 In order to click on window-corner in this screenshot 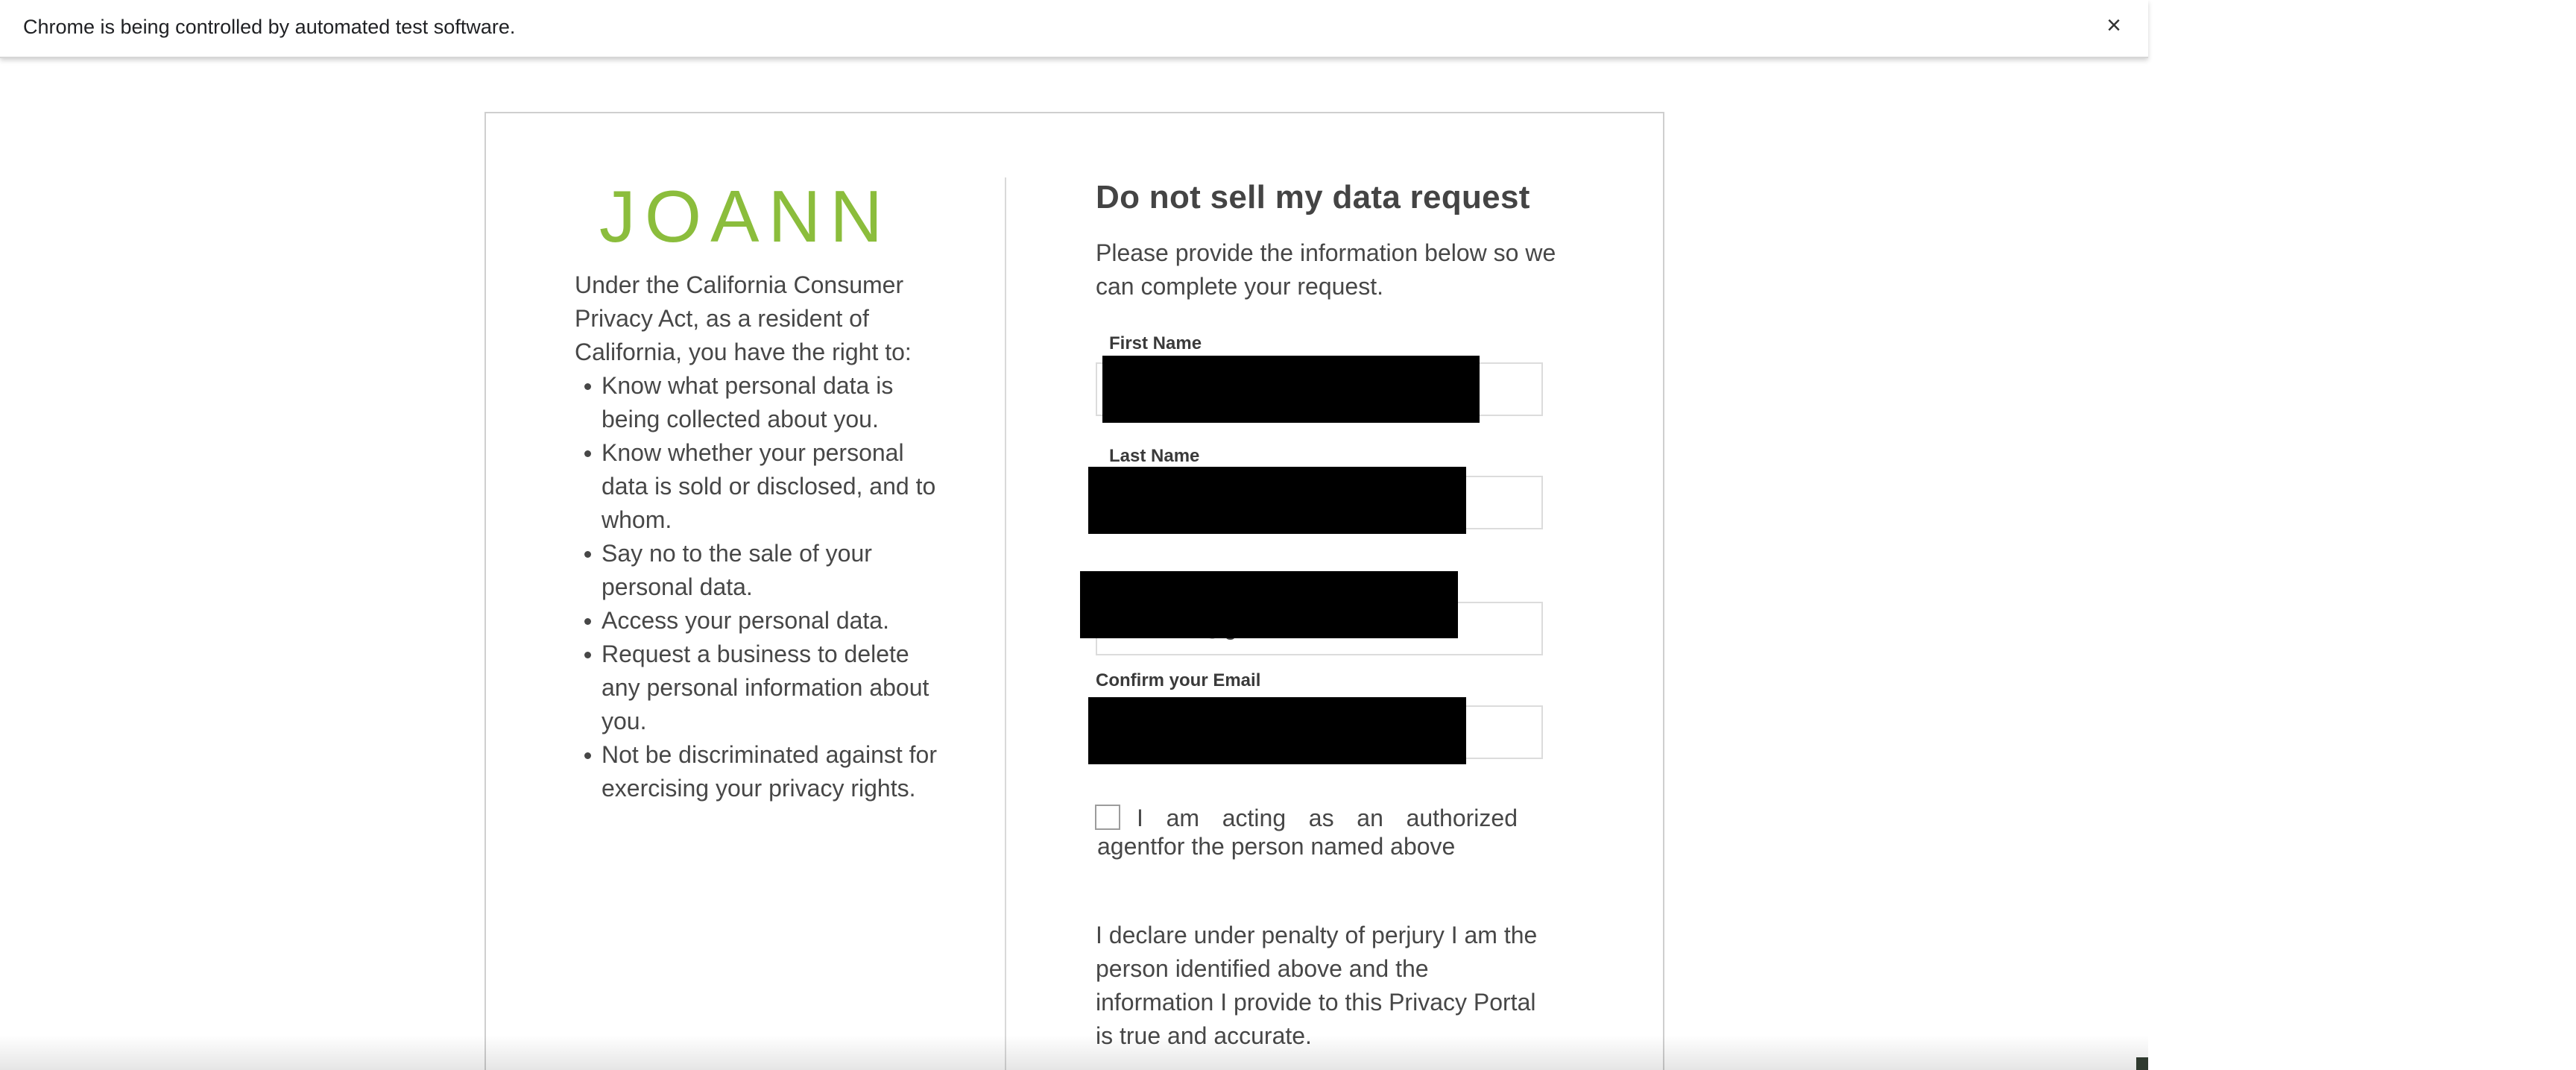, I will do `click(2142, 1063)`.